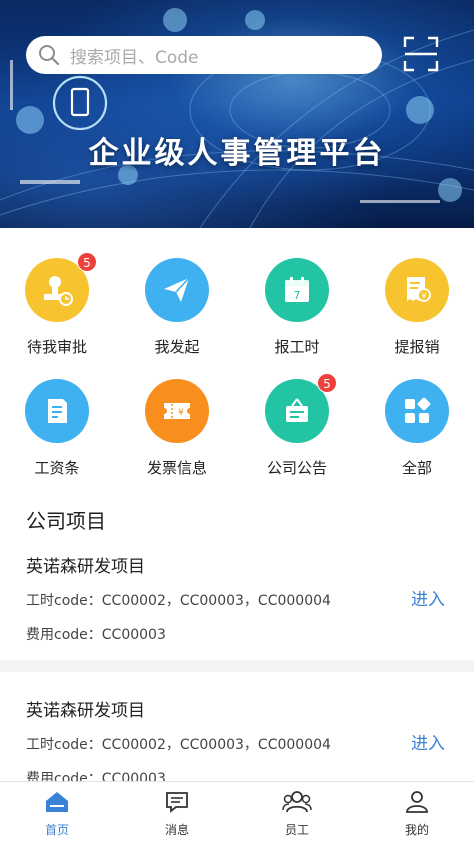  What do you see at coordinates (176, 468) in the screenshot?
I see `action-label: 发票信息` at bounding box center [176, 468].